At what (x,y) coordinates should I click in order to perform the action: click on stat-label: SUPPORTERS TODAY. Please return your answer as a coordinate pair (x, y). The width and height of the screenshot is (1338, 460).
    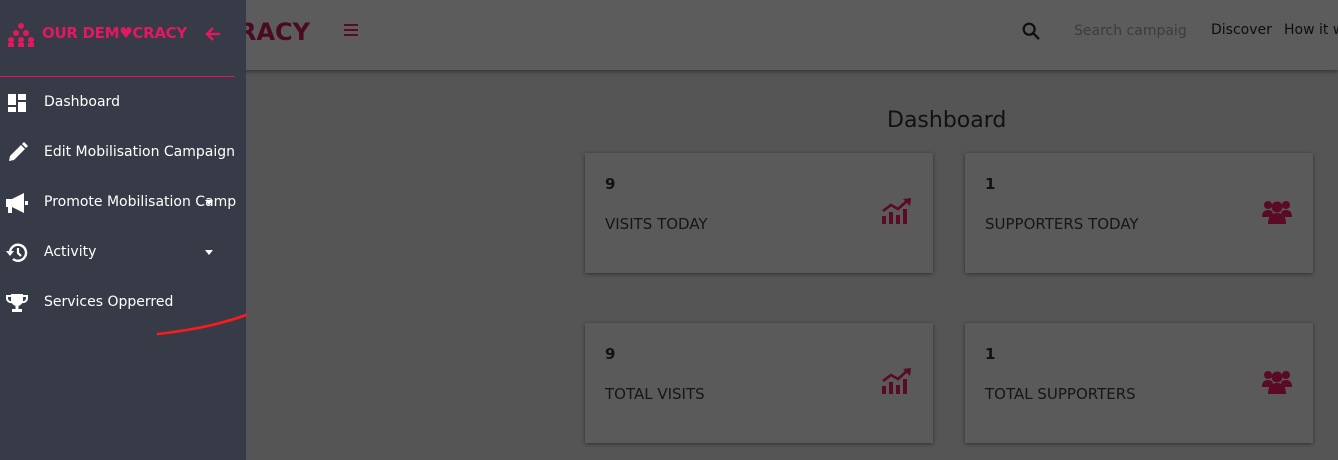
    Looking at the image, I should click on (1062, 224).